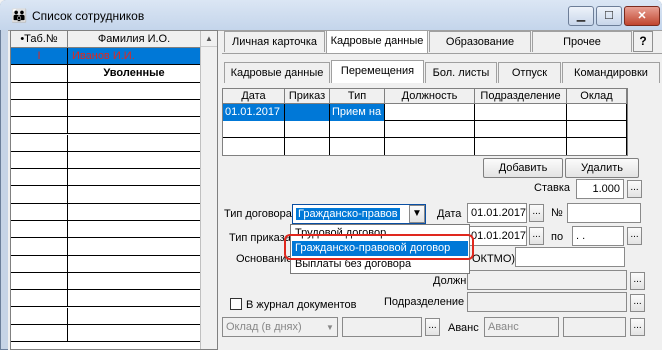 The width and height of the screenshot is (662, 350). I want to click on cell-department, so click(521, 112).